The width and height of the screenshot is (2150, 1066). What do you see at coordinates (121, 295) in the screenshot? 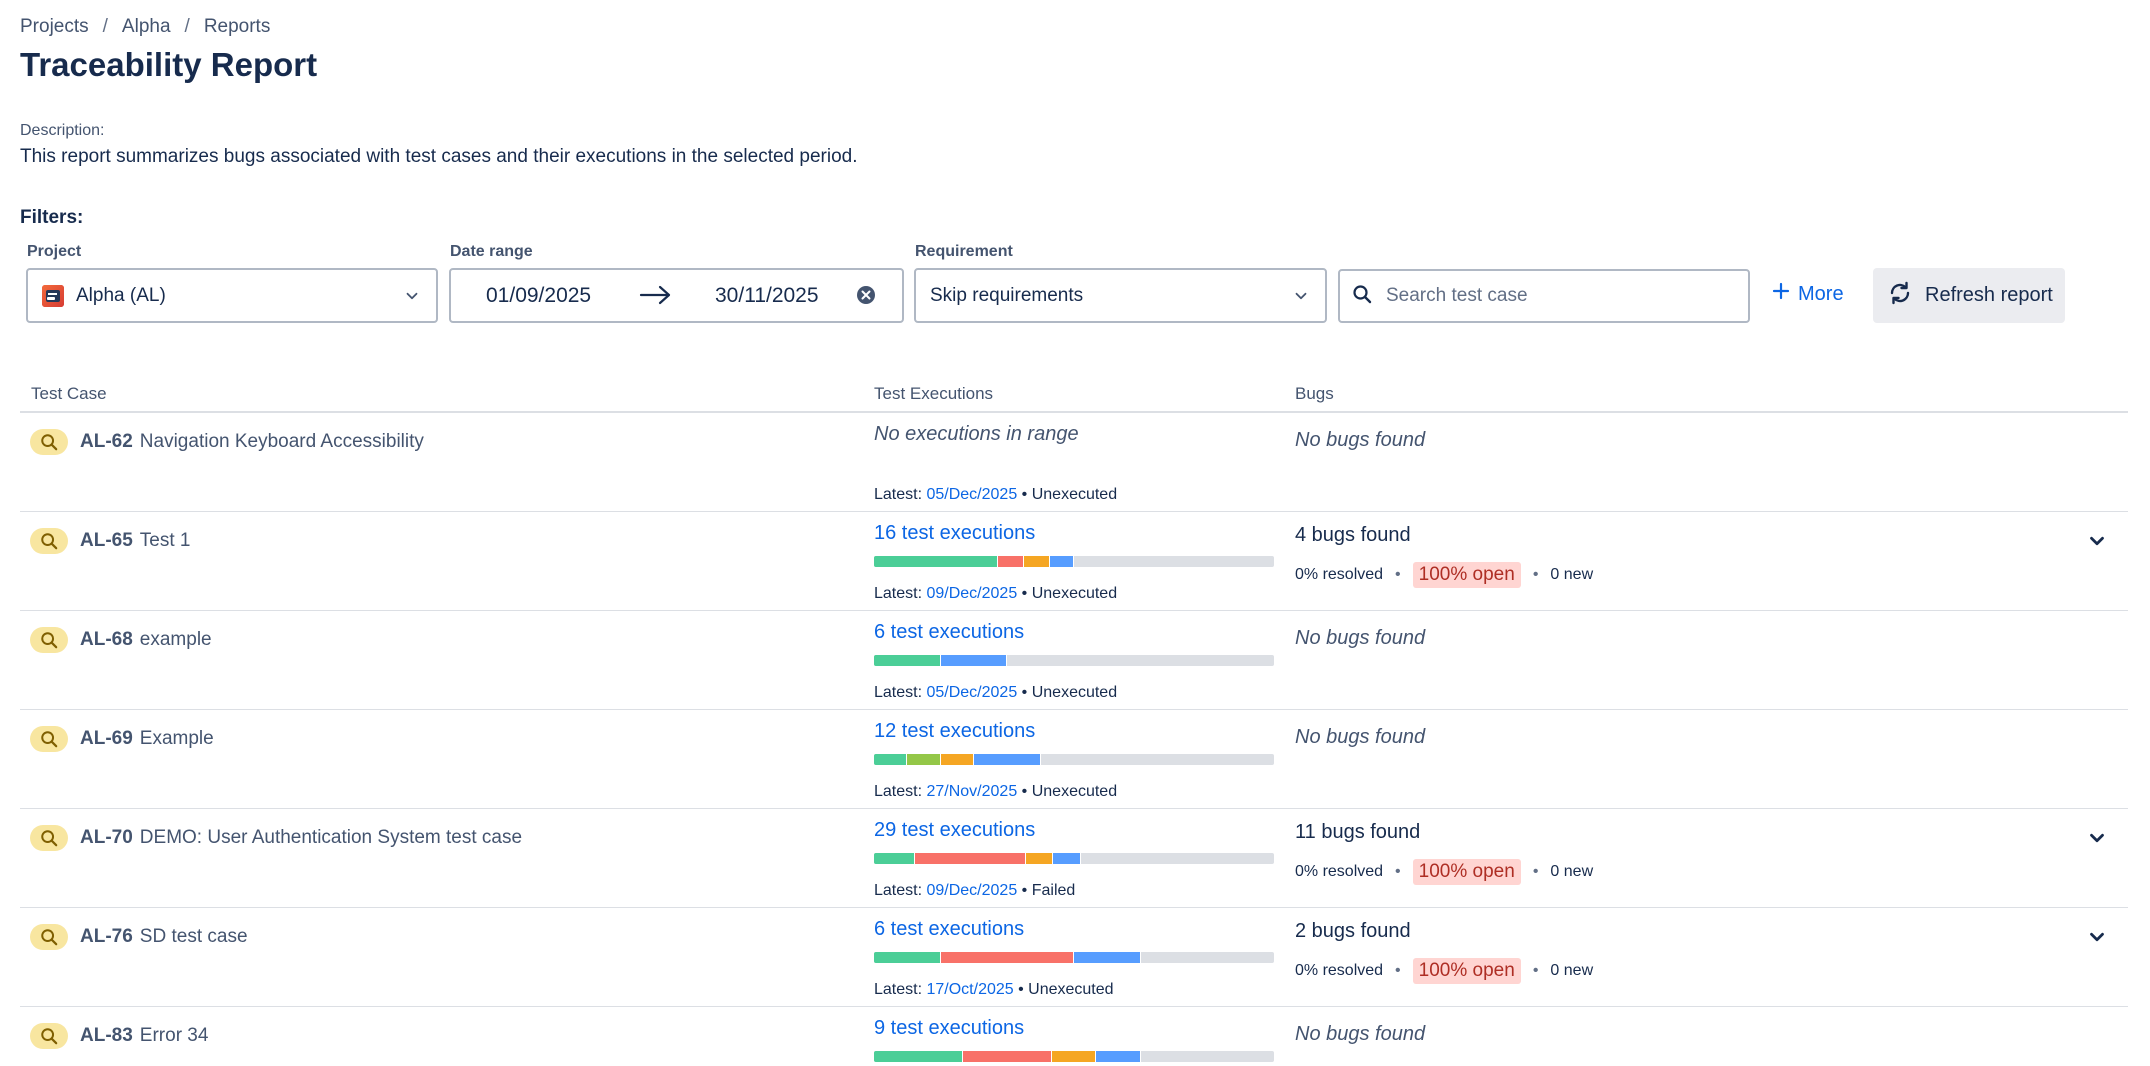
I see `project-value: Alpha (AL)` at bounding box center [121, 295].